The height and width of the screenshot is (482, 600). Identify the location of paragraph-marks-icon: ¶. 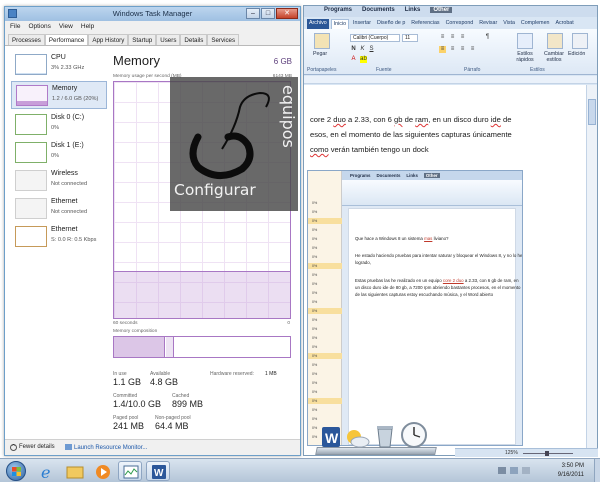
(487, 37).